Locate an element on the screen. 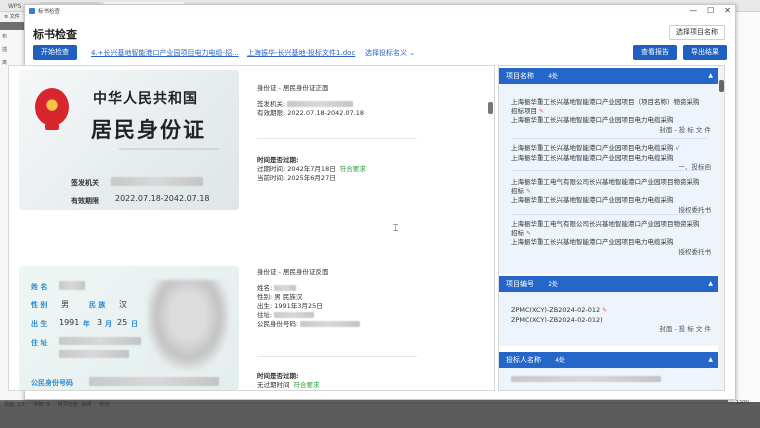 The image size is (760, 428). back-section-title: 身份证 - 居民身份证反面 is located at coordinates (293, 272).